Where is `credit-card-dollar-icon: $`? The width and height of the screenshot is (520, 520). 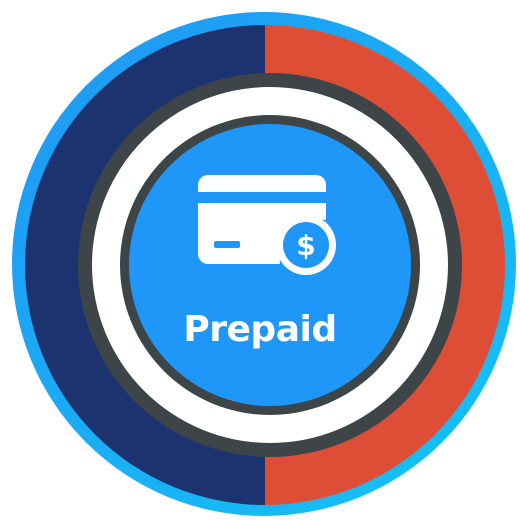 credit-card-dollar-icon: $ is located at coordinates (267, 225).